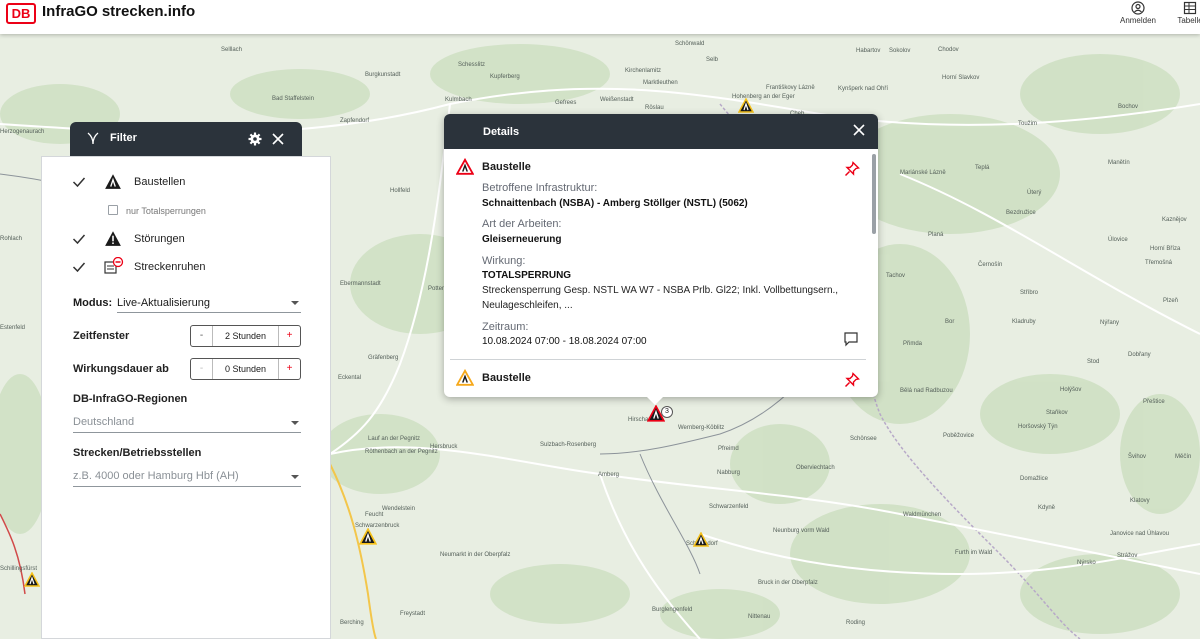 Image resolution: width=1200 pixels, height=639 pixels. I want to click on strecken-search-select: z.B. 4000 oder Hamburg Hbf (AH), so click(187, 477).